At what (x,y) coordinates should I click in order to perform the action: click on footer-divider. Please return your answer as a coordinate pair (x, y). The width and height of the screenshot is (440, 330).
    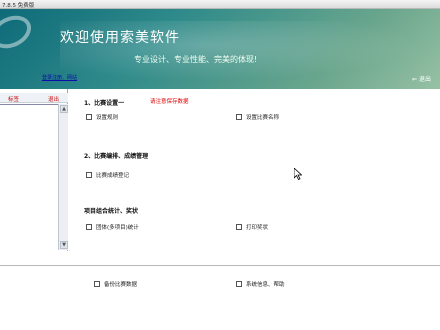
    Looking at the image, I should click on (220, 265).